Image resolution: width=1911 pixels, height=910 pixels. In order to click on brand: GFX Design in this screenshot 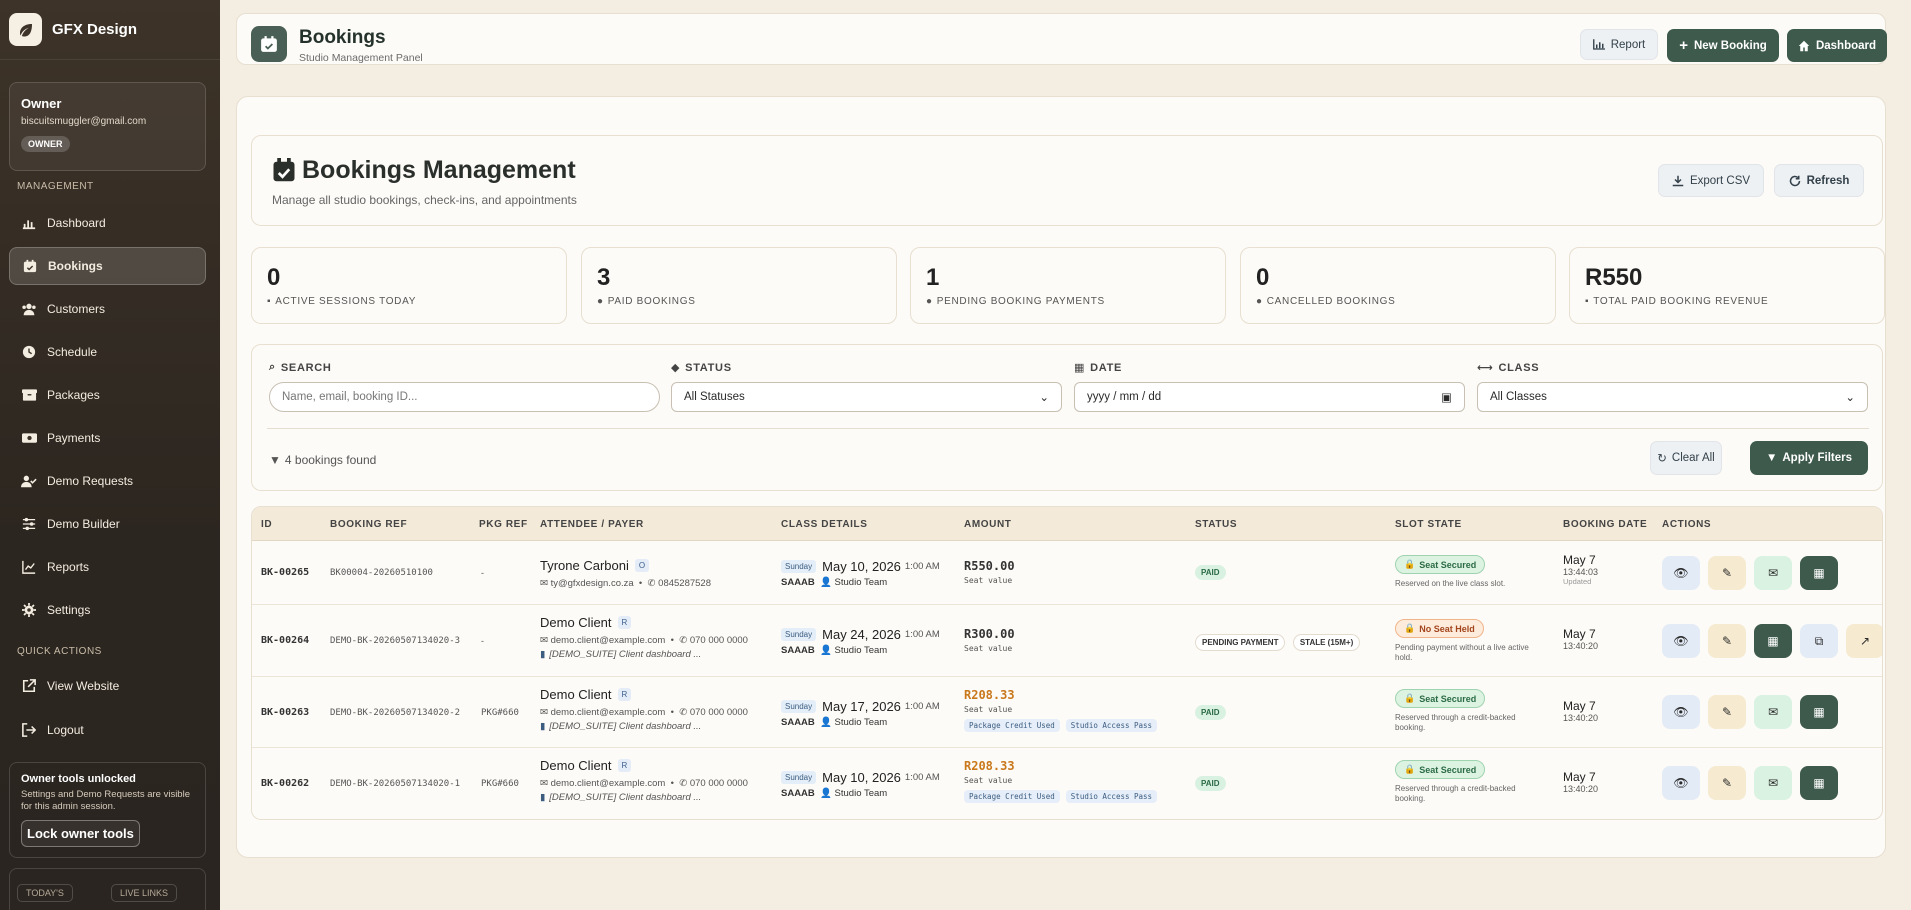, I will do `click(110, 30)`.